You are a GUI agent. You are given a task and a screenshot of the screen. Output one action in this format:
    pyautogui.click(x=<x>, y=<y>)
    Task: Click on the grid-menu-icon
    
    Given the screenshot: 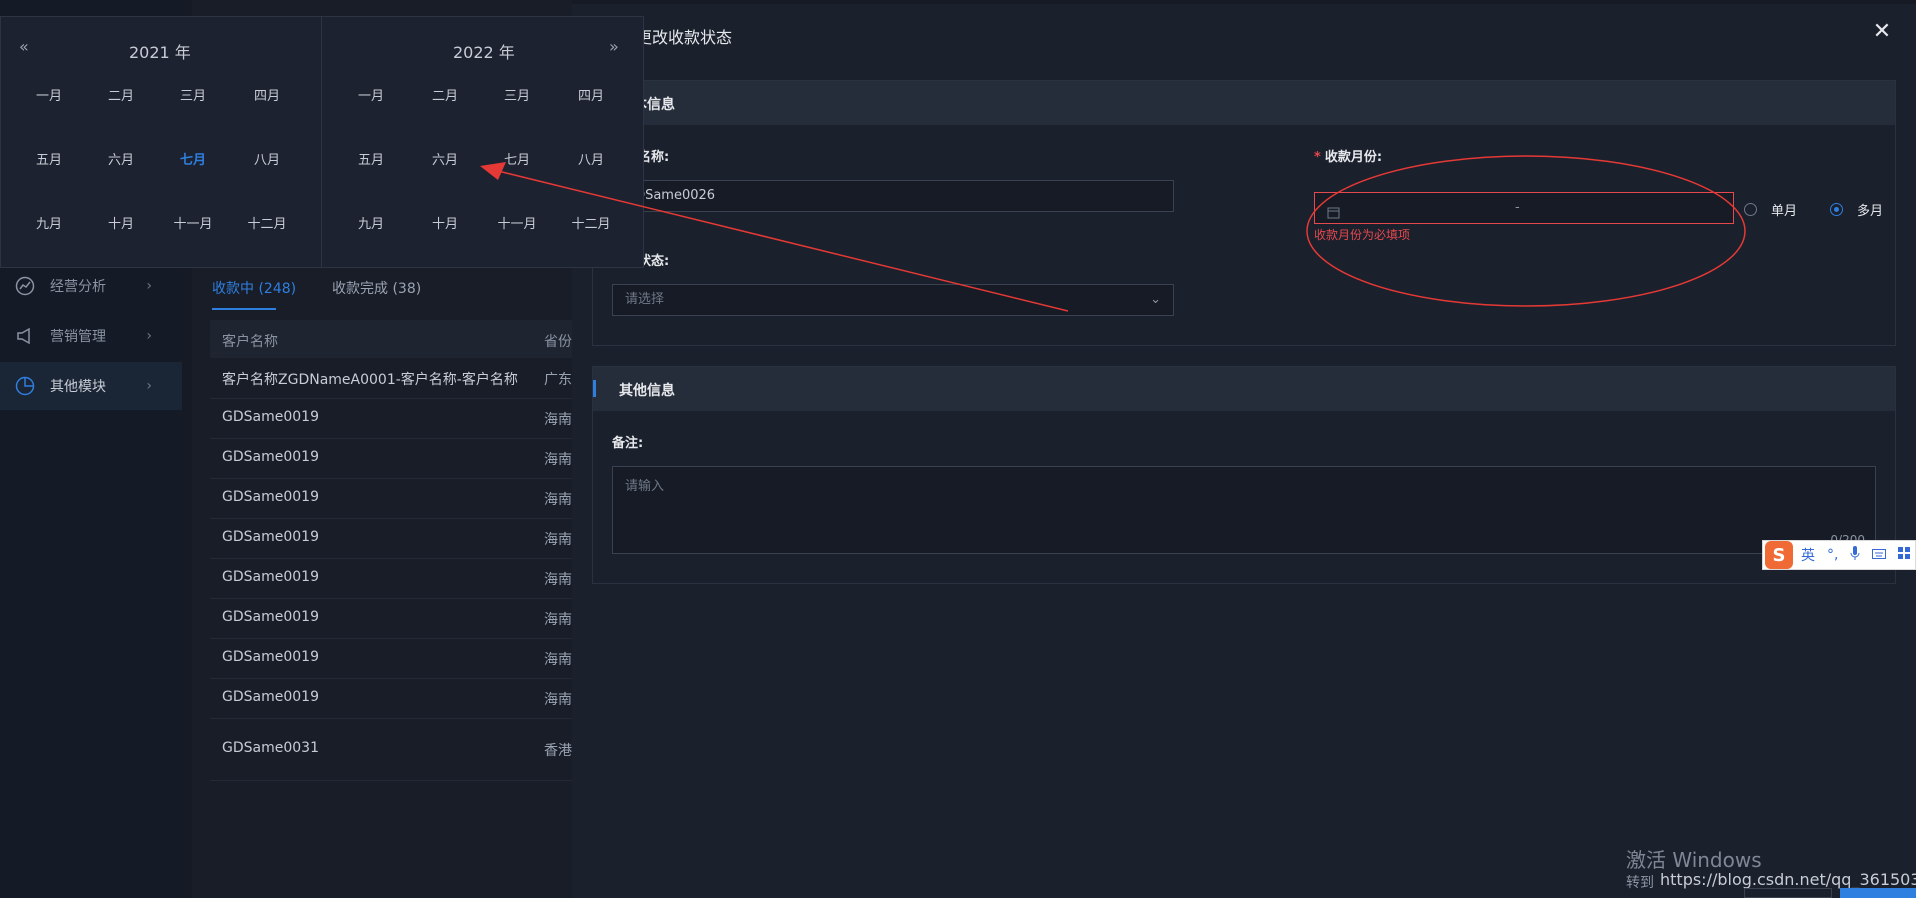 What is the action you would take?
    pyautogui.click(x=1904, y=555)
    